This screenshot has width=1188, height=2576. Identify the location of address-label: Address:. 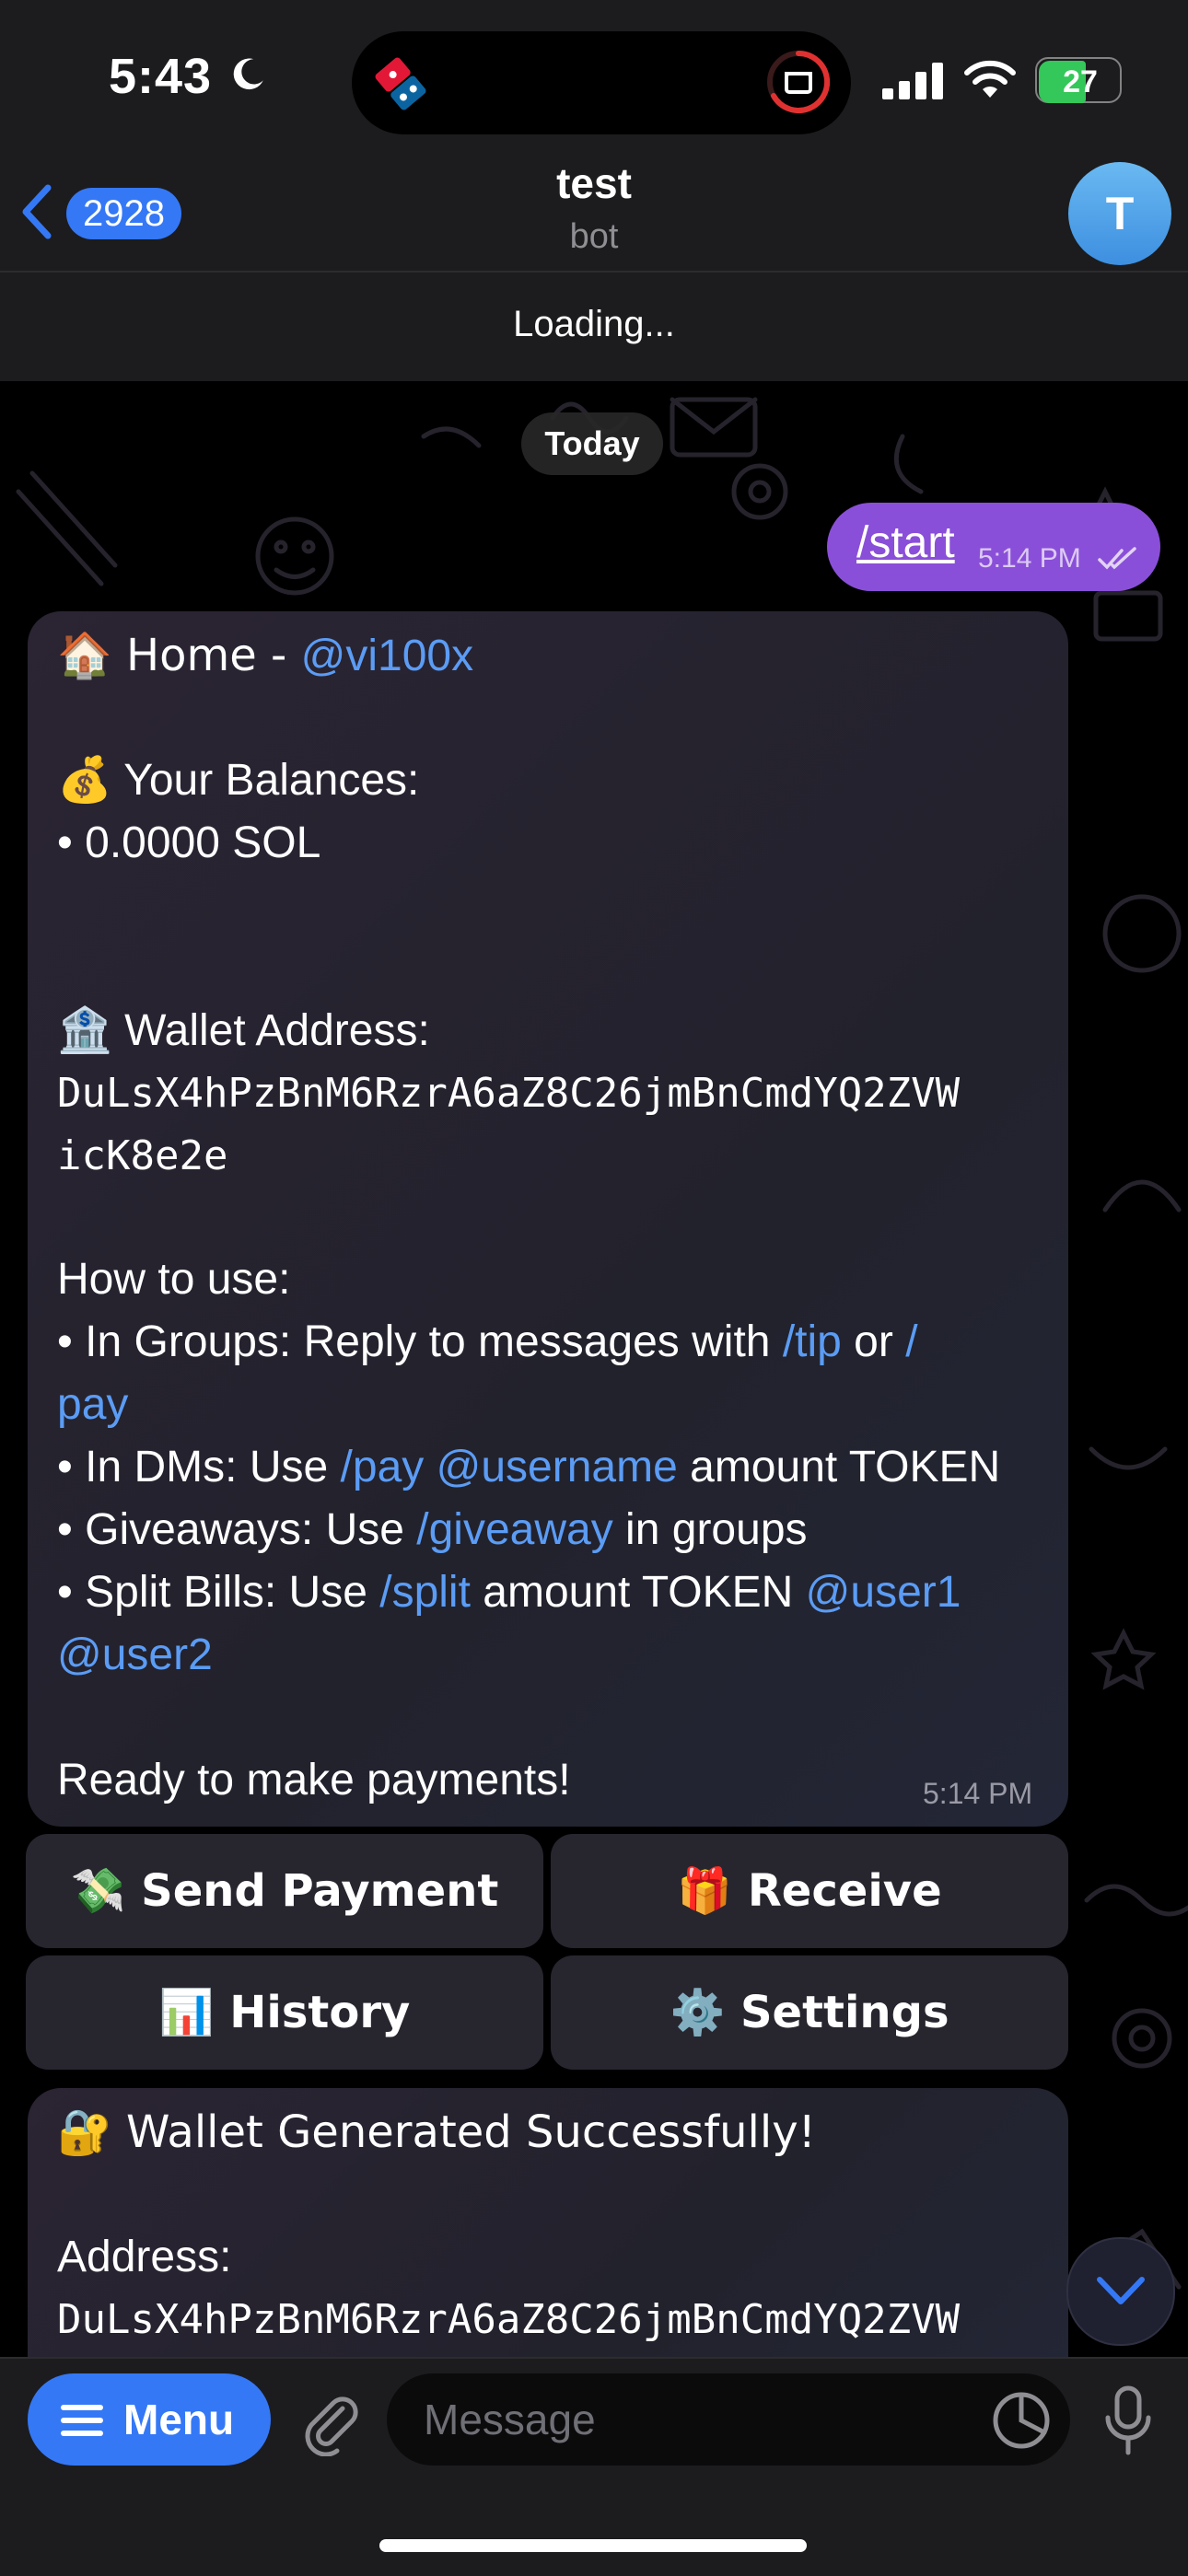
(144, 2257).